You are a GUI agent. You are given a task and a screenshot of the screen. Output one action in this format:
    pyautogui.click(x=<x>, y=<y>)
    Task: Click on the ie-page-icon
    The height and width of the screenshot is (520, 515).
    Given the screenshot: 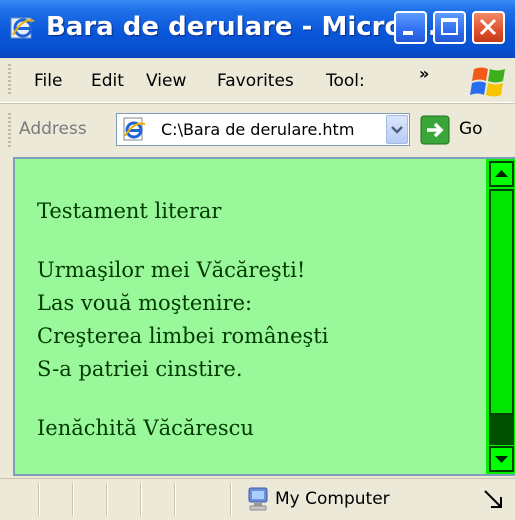 What is the action you would take?
    pyautogui.click(x=134, y=129)
    